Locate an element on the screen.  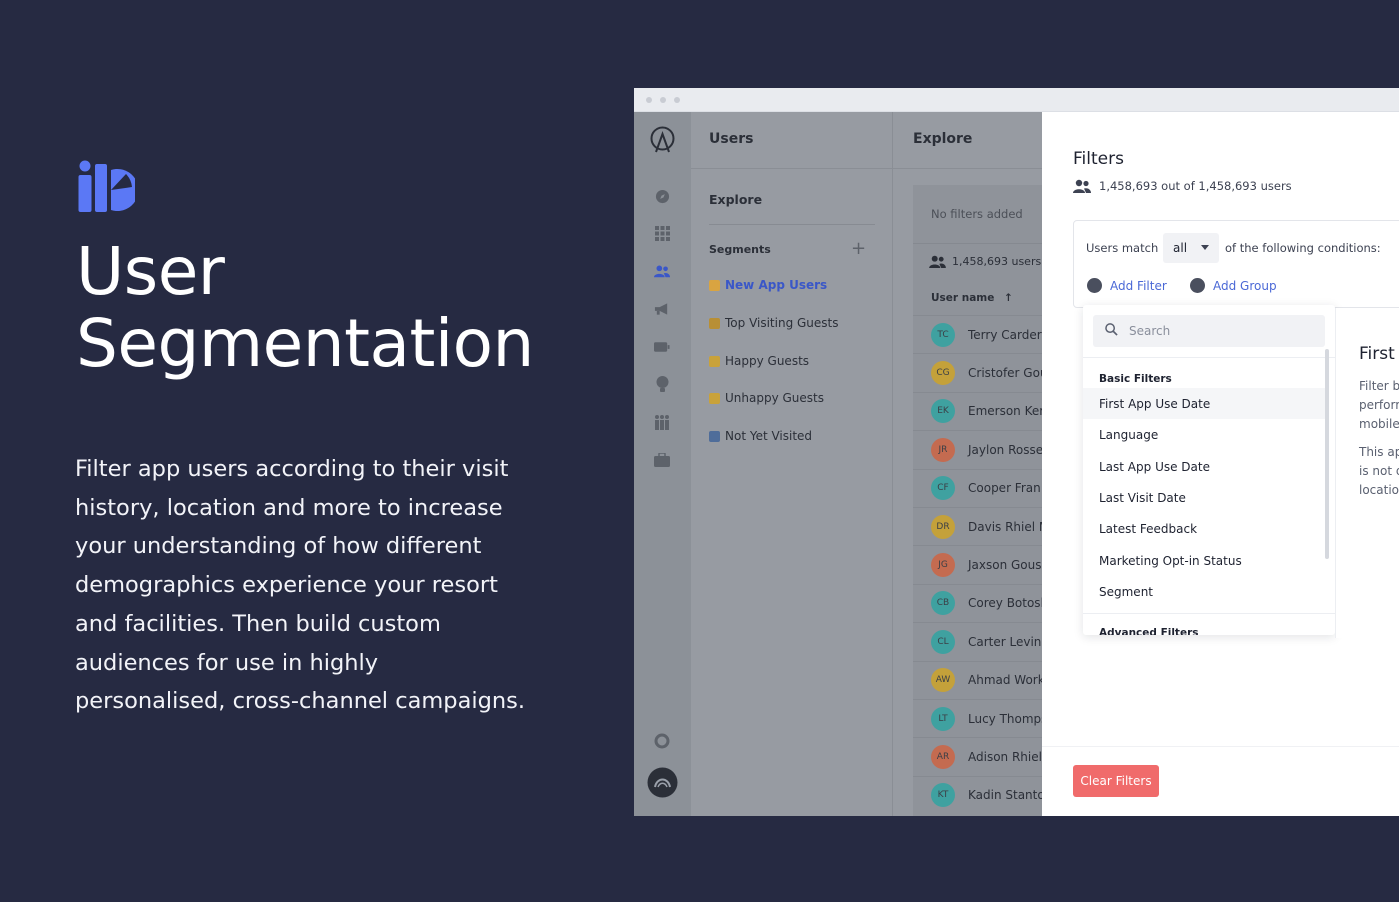
segments-heading: Segments is located at coordinates (740, 249).